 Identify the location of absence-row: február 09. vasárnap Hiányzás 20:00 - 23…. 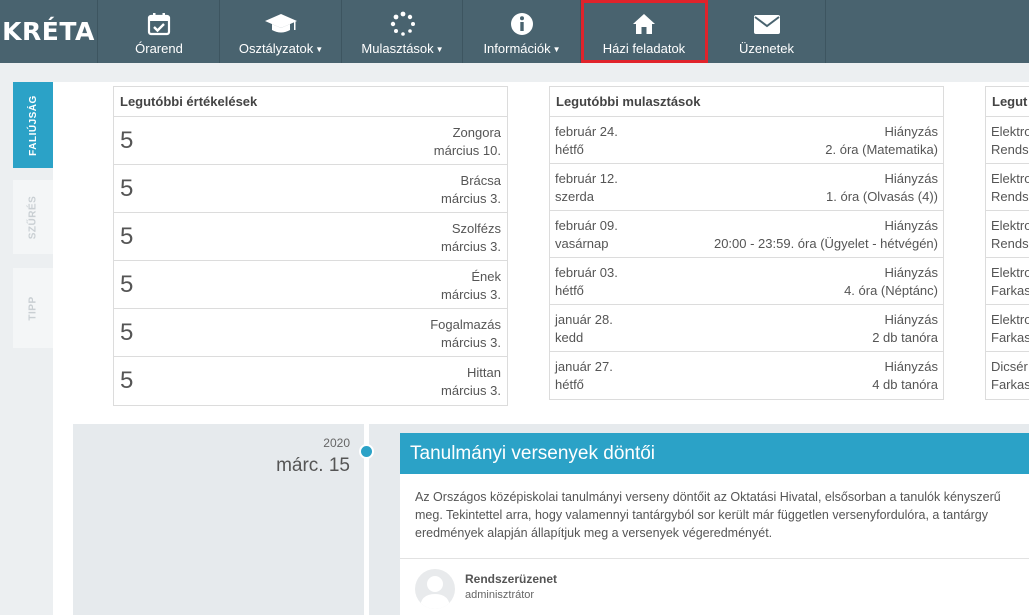
(746, 234).